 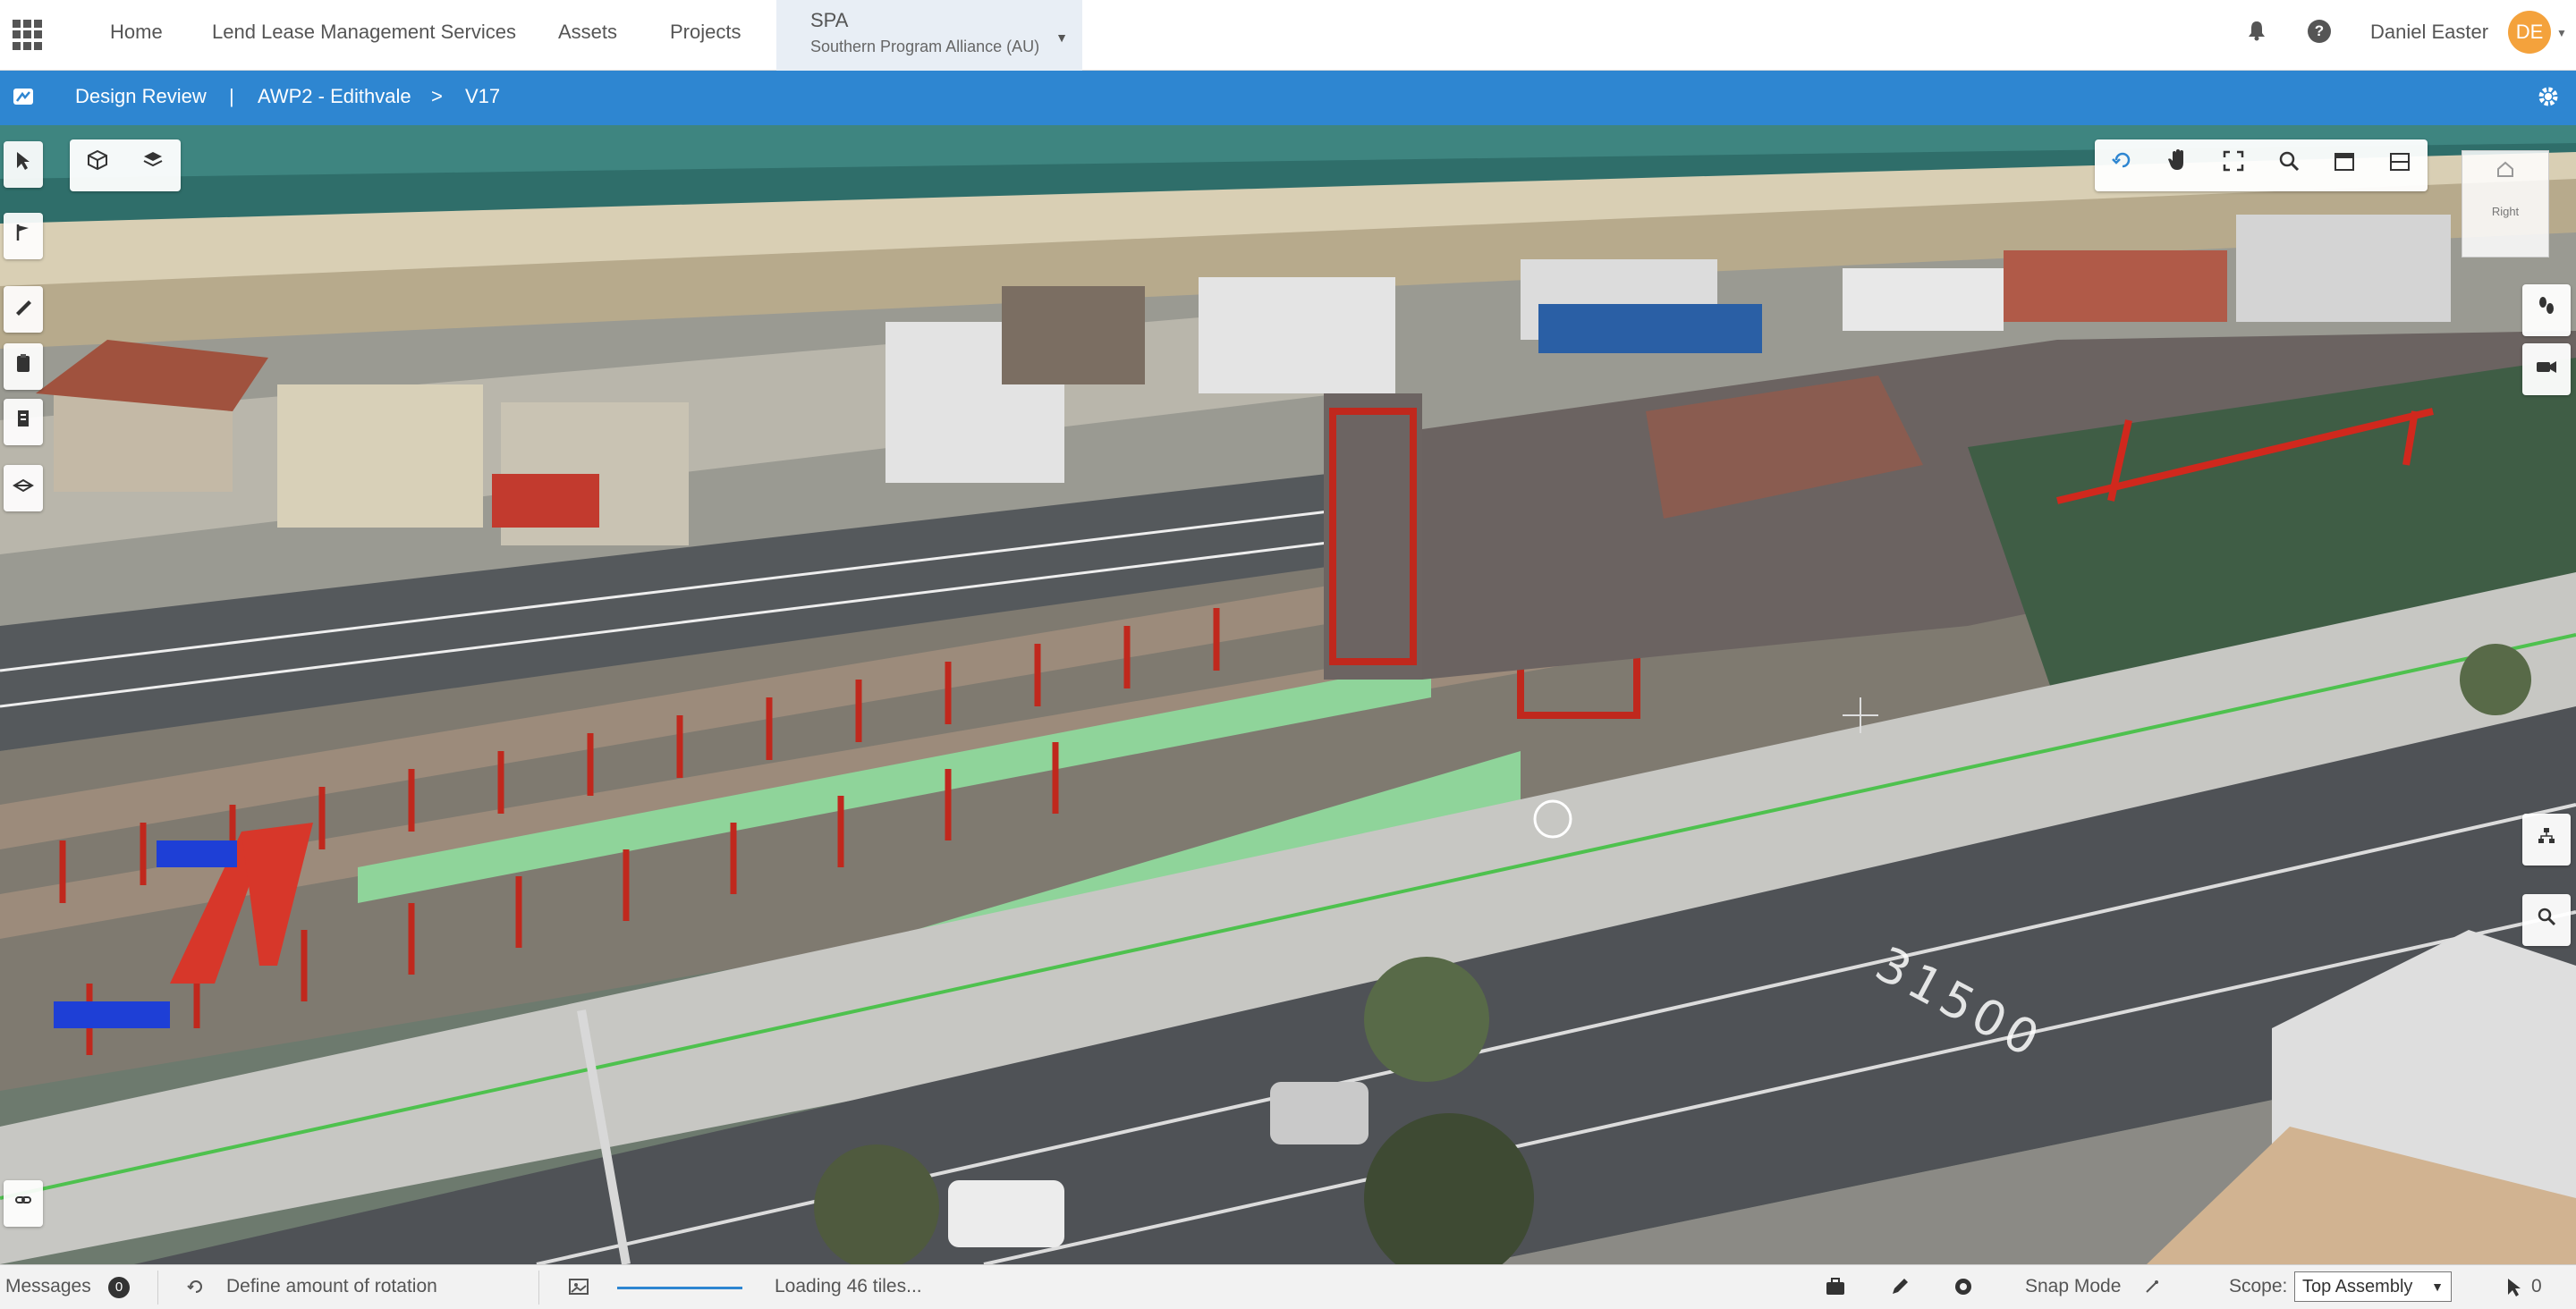 What do you see at coordinates (2400, 165) in the screenshot?
I see `panel-view-icon` at bounding box center [2400, 165].